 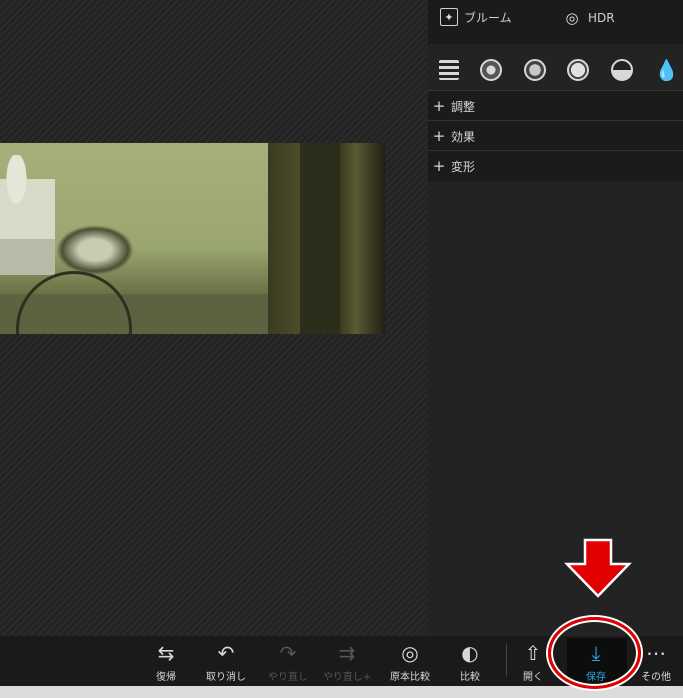 I want to click on compare-icon: ◐, so click(x=470, y=653).